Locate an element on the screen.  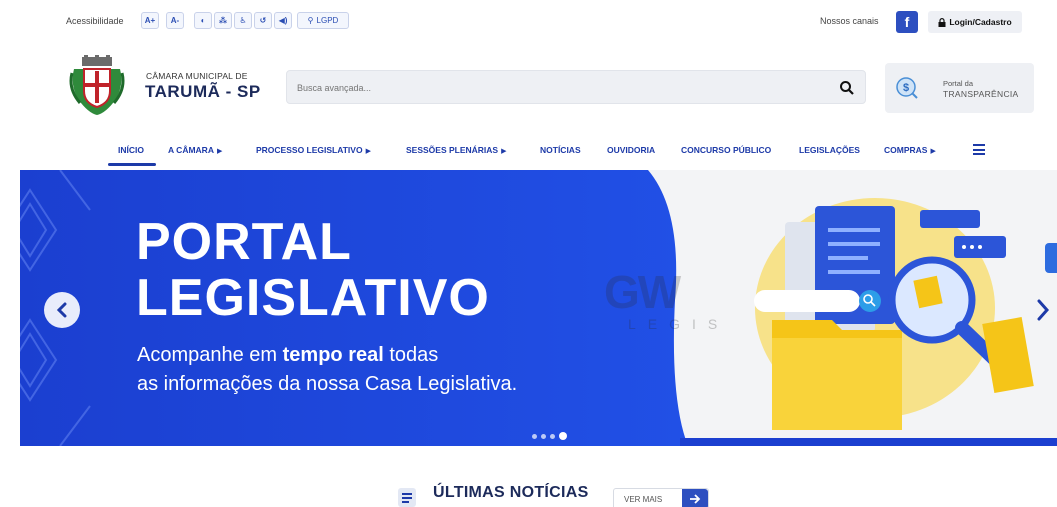
hero-title-line2: LEGISLATIVO is located at coordinates (313, 298).